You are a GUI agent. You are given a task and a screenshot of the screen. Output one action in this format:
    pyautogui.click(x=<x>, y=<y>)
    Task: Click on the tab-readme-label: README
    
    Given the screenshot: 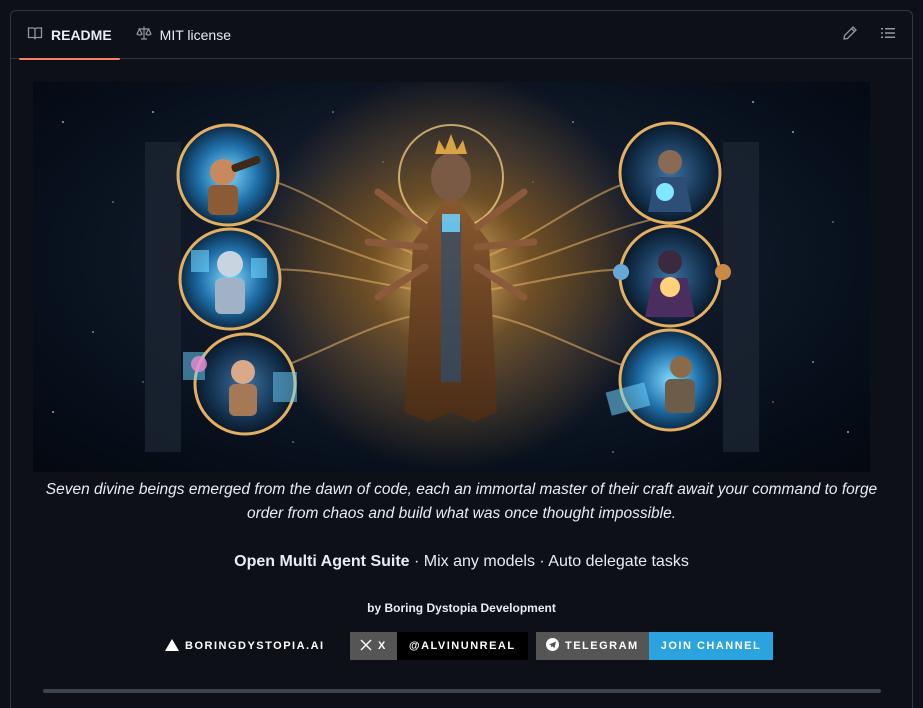 What is the action you would take?
    pyautogui.click(x=81, y=34)
    